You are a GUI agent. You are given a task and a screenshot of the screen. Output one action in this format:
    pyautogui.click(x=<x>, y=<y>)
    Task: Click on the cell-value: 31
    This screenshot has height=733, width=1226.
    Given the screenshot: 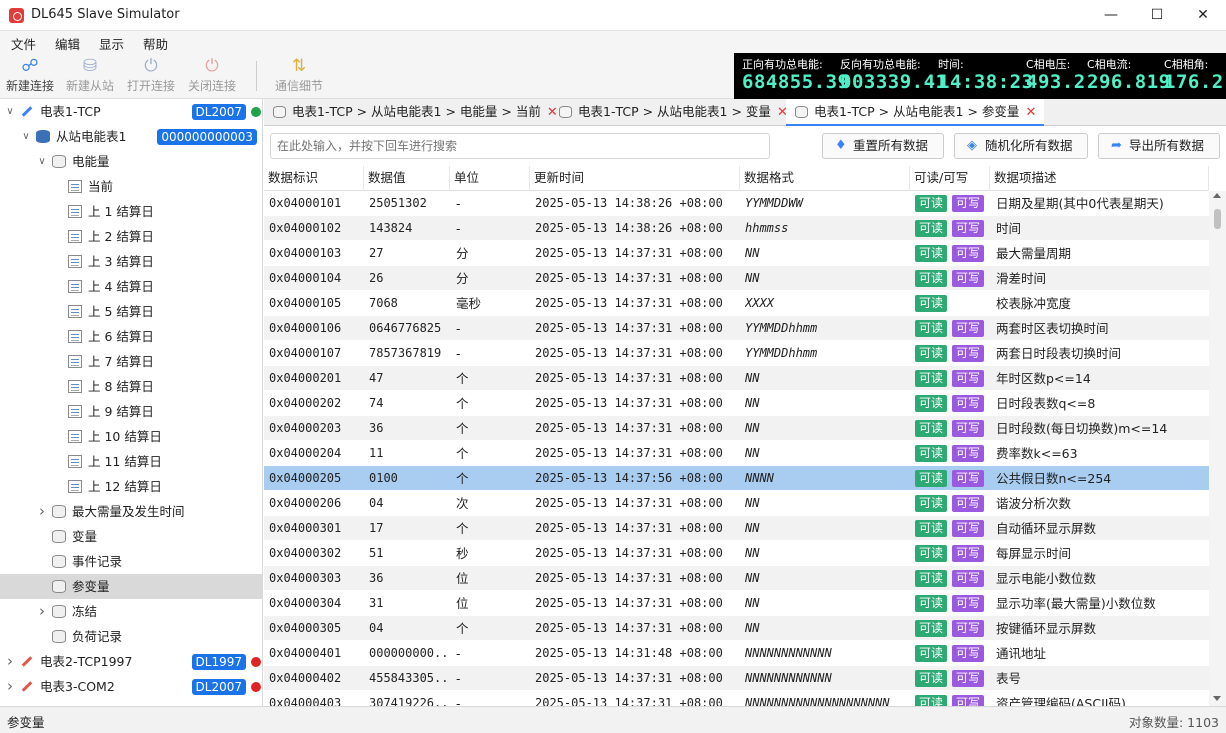 What is the action you would take?
    pyautogui.click(x=409, y=603)
    